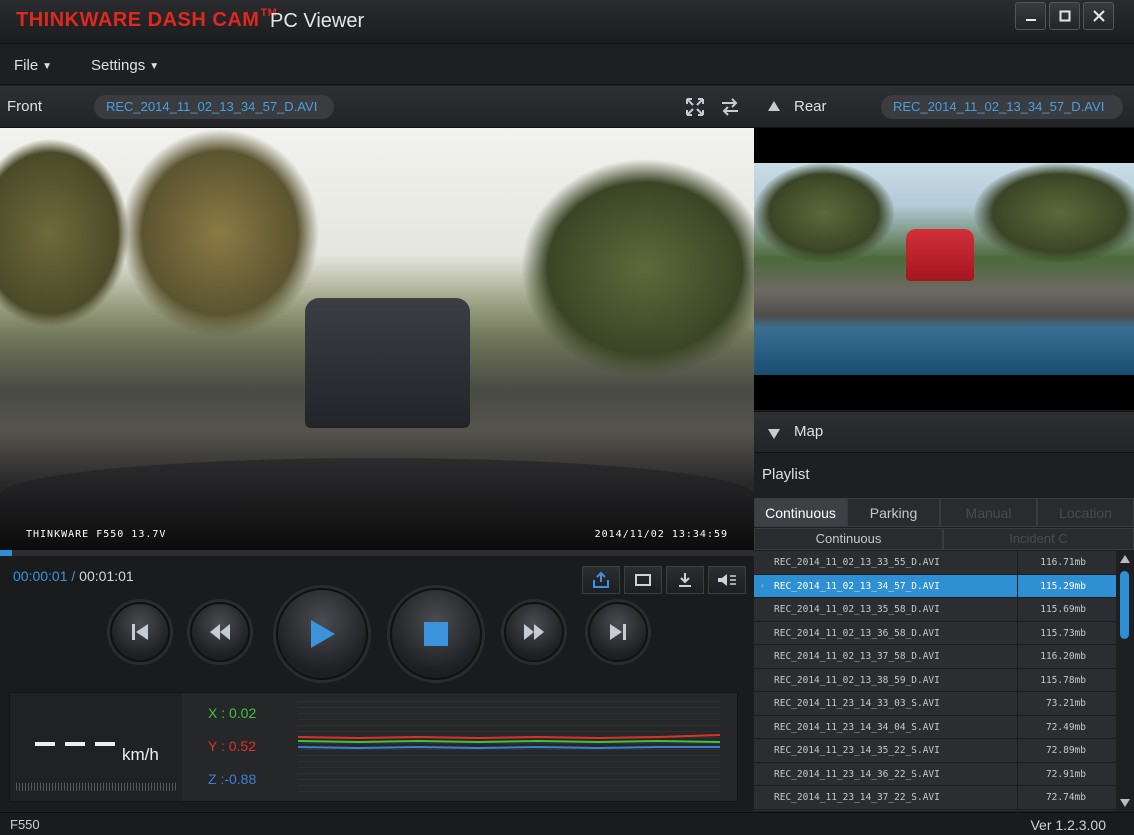 This screenshot has width=1134, height=835. Describe the element at coordinates (220, 632) in the screenshot. I see `rewind-button` at that location.